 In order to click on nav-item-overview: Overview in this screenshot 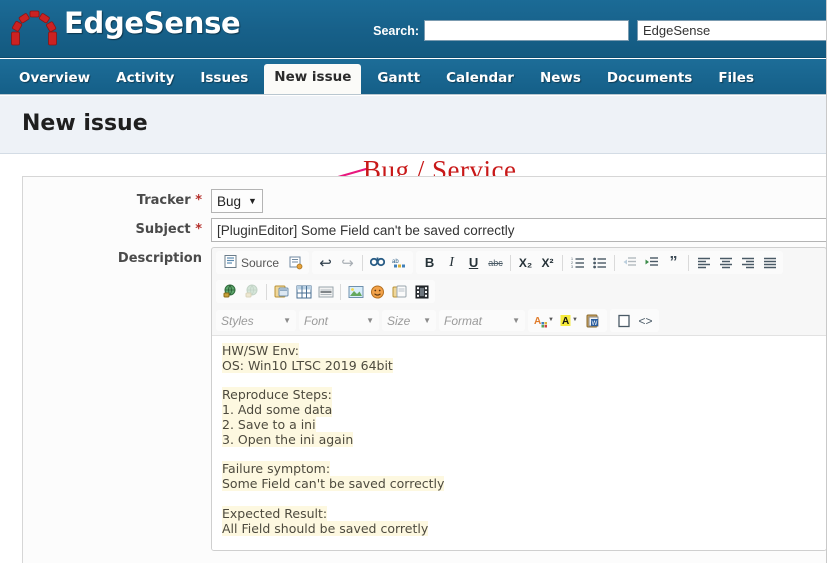, I will do `click(54, 79)`.